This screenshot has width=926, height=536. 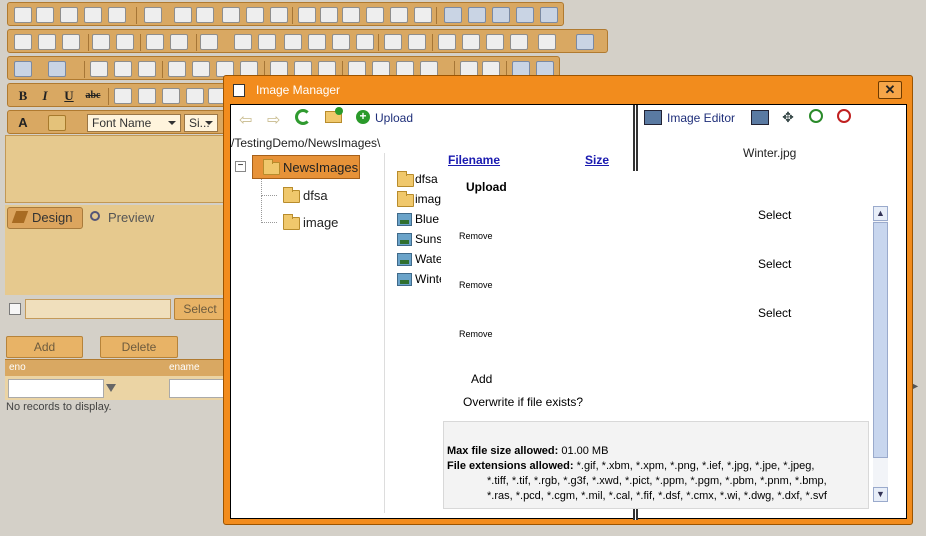 What do you see at coordinates (273, 120) in the screenshot?
I see `forward-arrow-icon: ⇨` at bounding box center [273, 120].